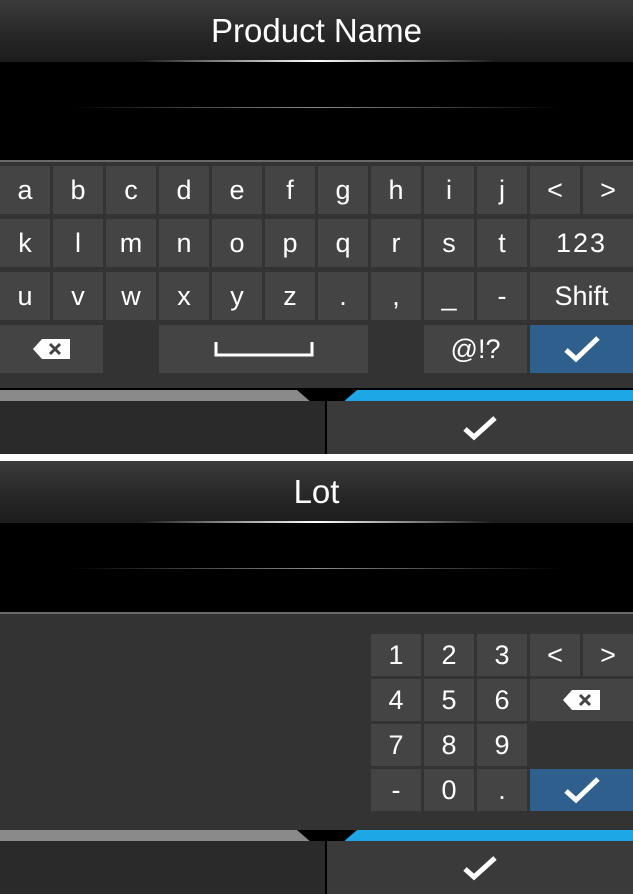  I want to click on key-p: p, so click(290, 243).